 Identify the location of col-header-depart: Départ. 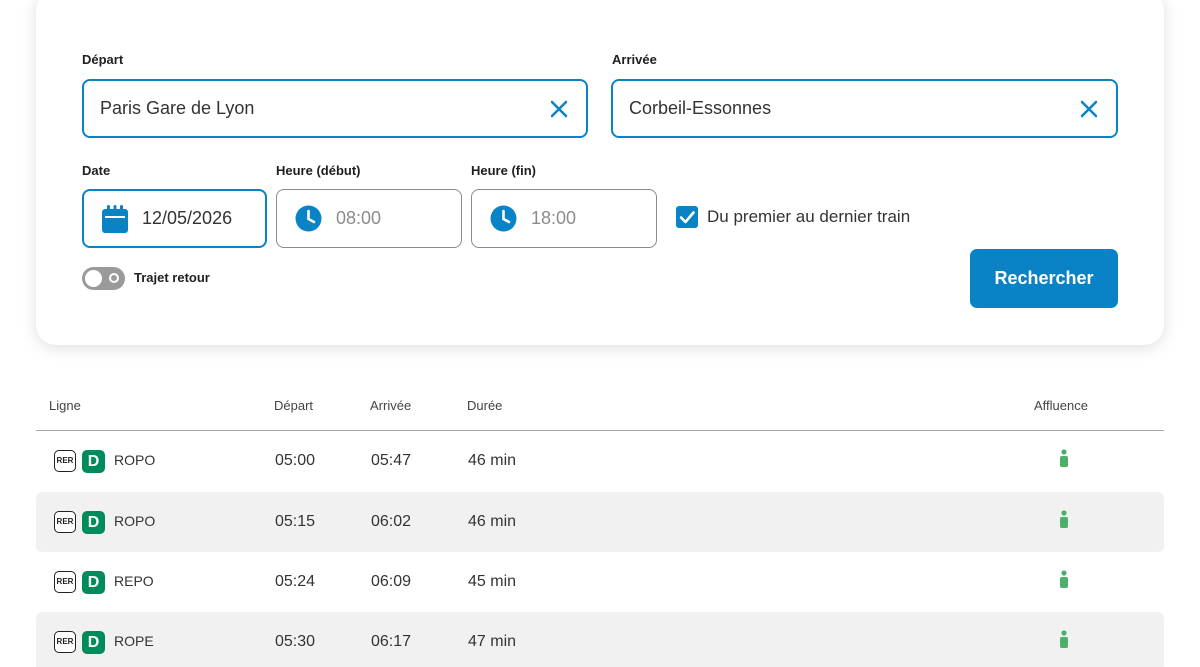
(294, 405).